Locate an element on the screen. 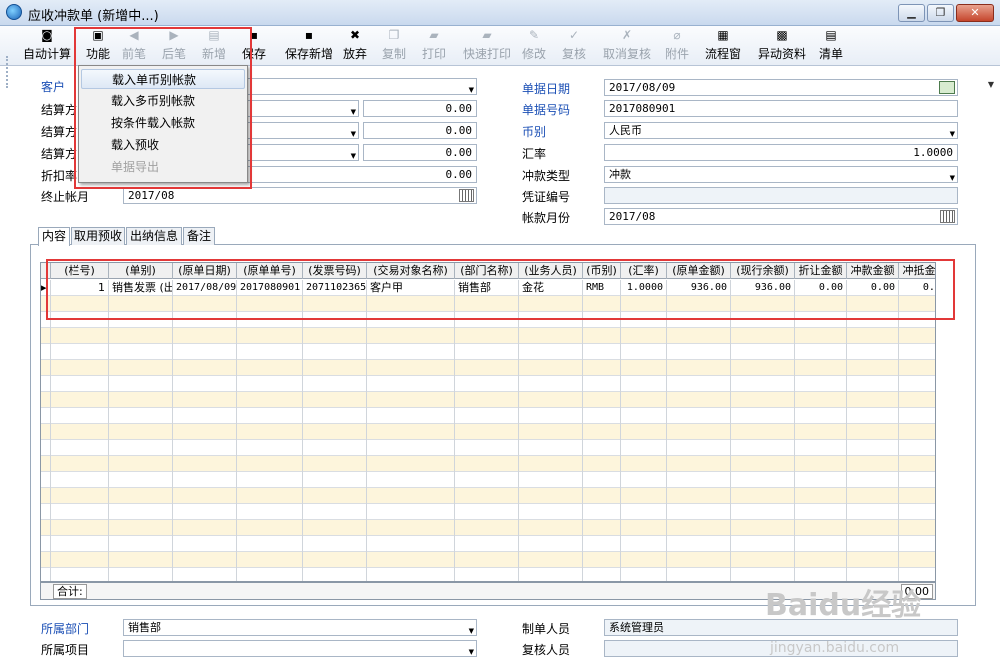 The height and width of the screenshot is (672, 1000). column-header: 冲款金额 is located at coordinates (873, 271).